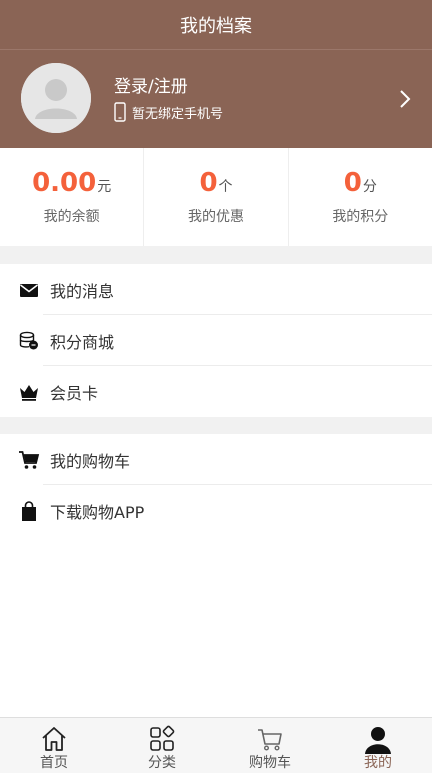  I want to click on menu-item-points-mall: 积分商城, so click(216, 340).